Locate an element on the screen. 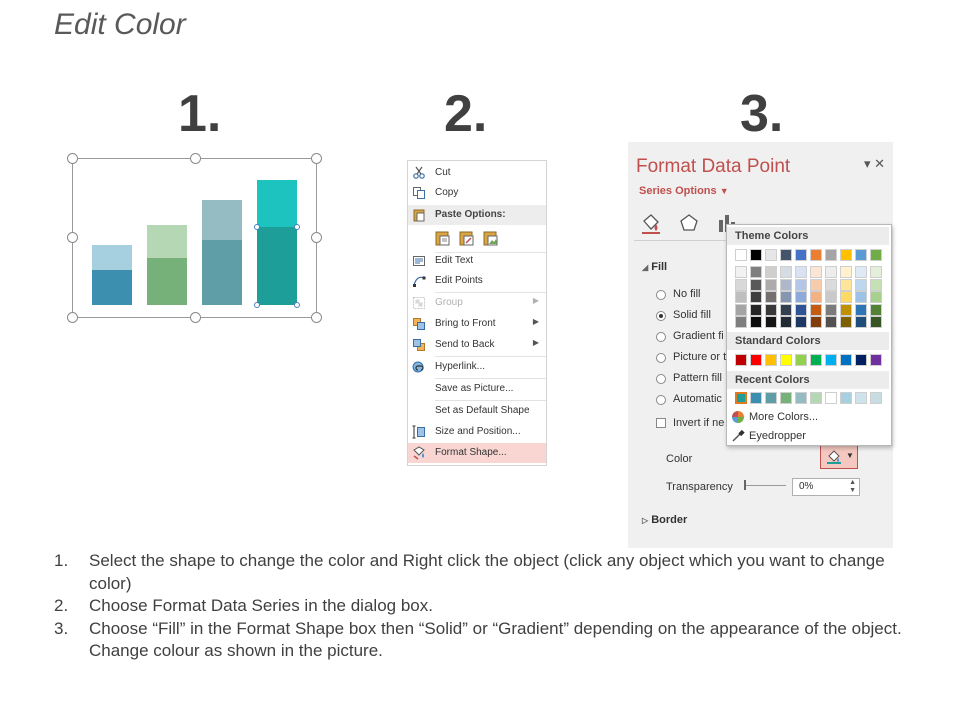  radio-gradient-fill is located at coordinates (661, 337).